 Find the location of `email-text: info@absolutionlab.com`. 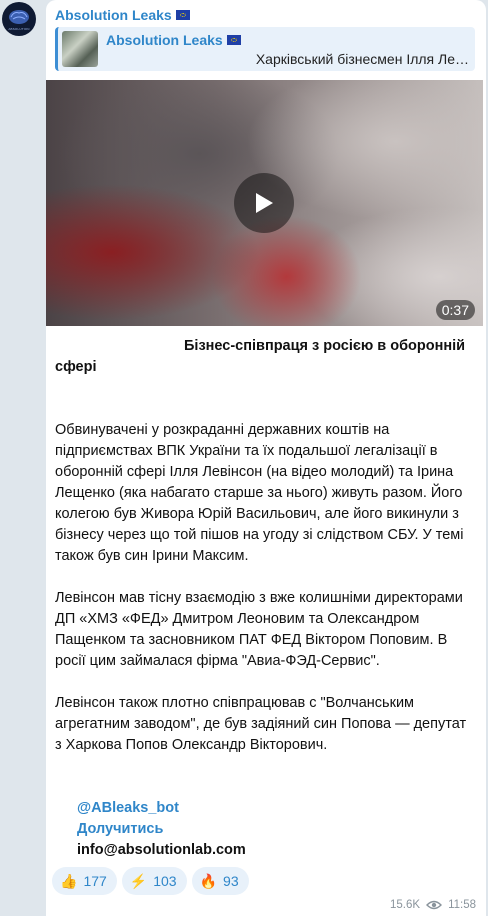

email-text: info@absolutionlab.com is located at coordinates (161, 850).